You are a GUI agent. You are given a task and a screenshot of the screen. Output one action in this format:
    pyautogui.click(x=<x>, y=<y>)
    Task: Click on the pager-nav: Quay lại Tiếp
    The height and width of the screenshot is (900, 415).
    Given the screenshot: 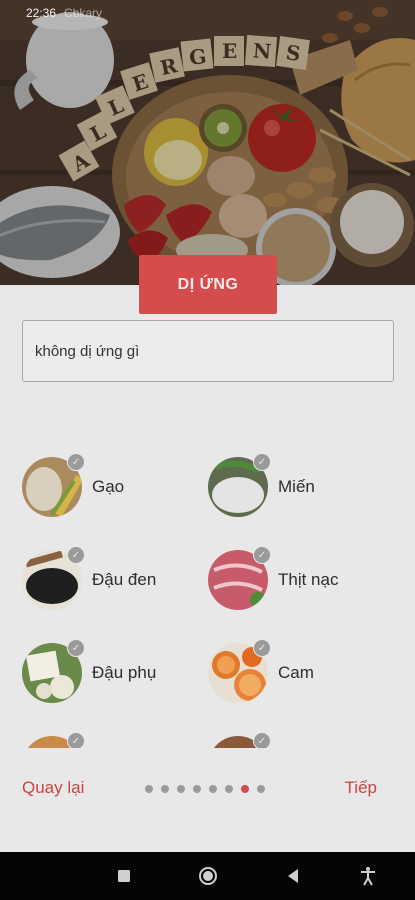 What is the action you would take?
    pyautogui.click(x=207, y=790)
    